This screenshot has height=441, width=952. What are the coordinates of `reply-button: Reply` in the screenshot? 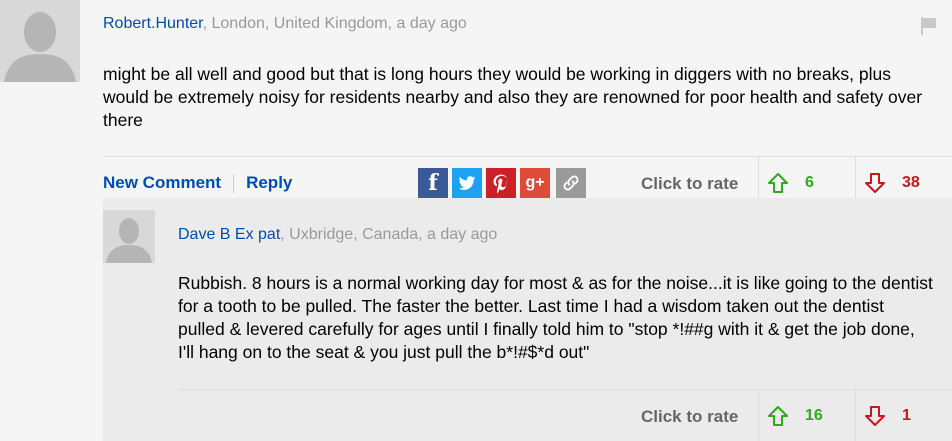 It's located at (269, 183).